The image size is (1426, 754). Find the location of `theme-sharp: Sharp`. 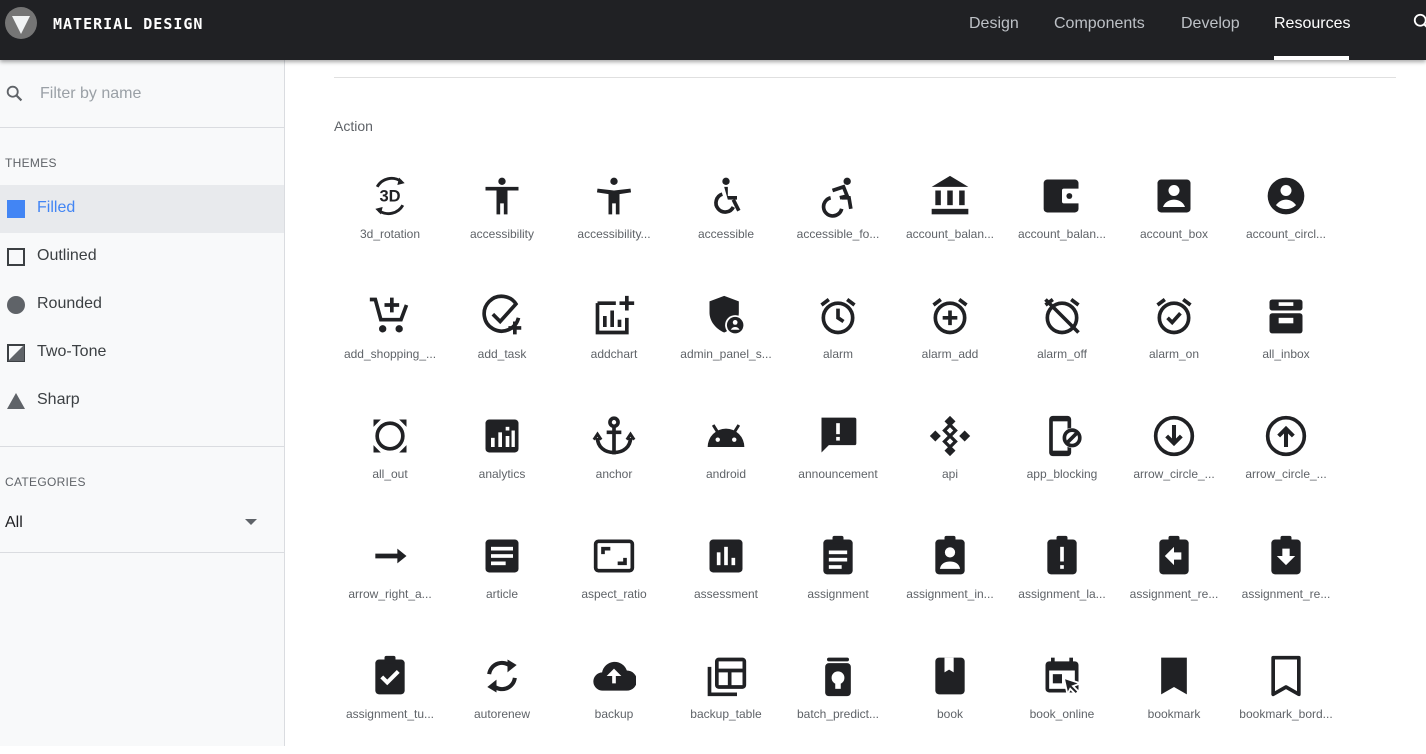

theme-sharp: Sharp is located at coordinates (142, 401).